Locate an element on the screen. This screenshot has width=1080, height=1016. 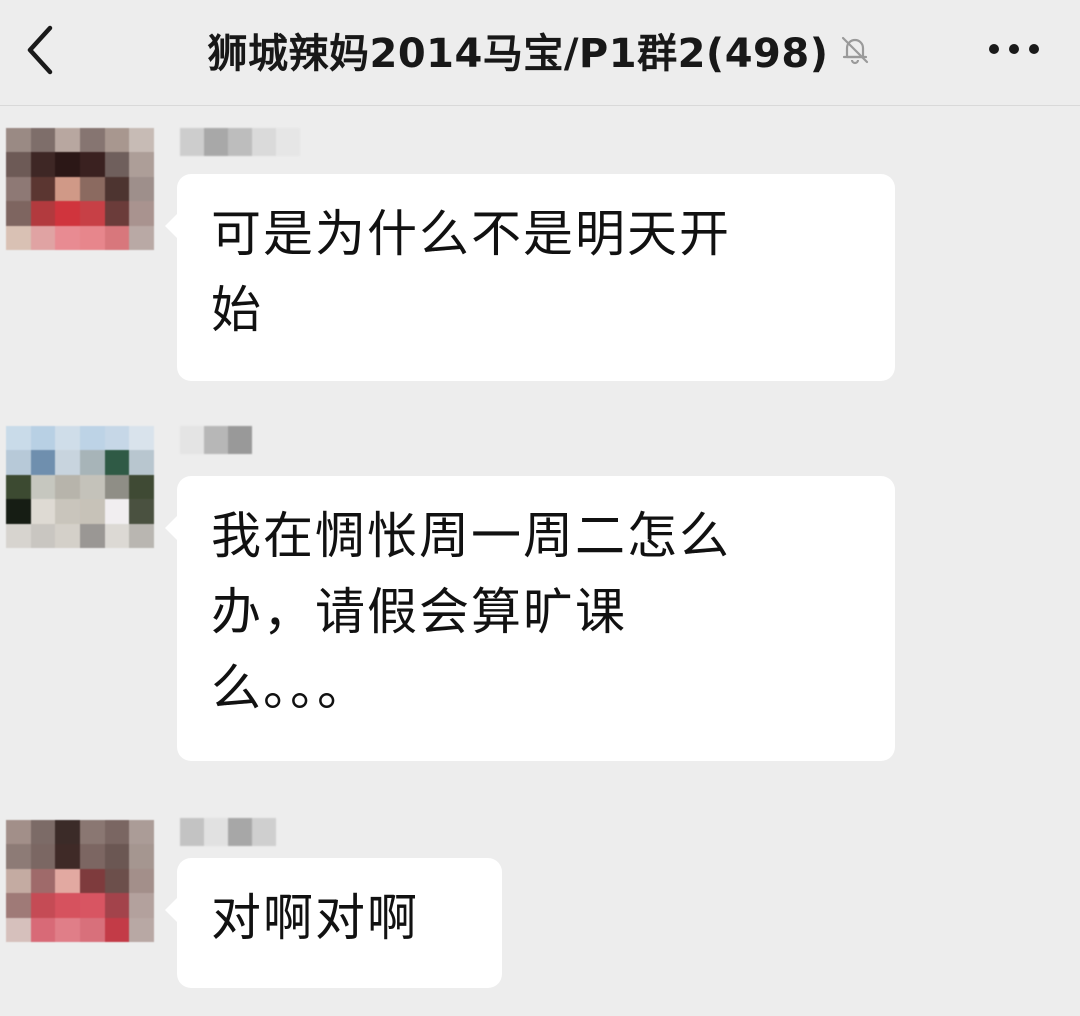
more-dots-icon is located at coordinates (1014, 49).